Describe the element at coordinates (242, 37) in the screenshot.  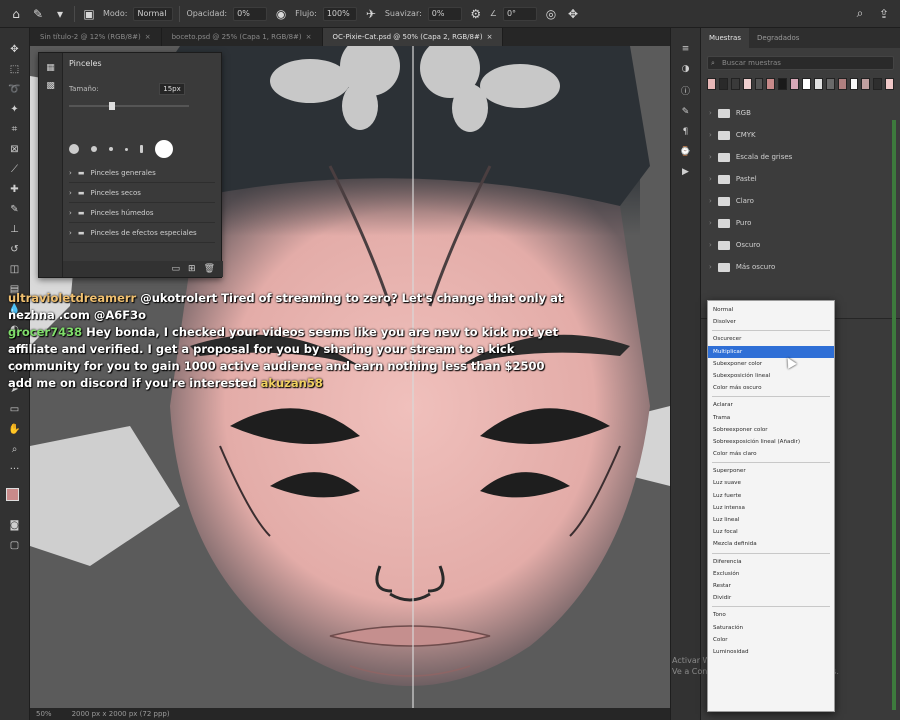
I see `document-tab: boceto.psd @ 25% (Capa 1, RGB/8#) ×` at that location.